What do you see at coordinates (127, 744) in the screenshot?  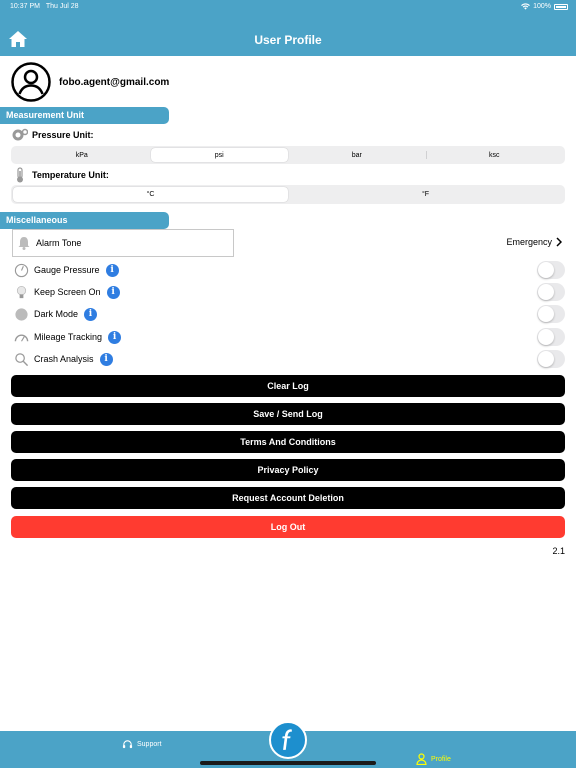 I see `headset-icon` at bounding box center [127, 744].